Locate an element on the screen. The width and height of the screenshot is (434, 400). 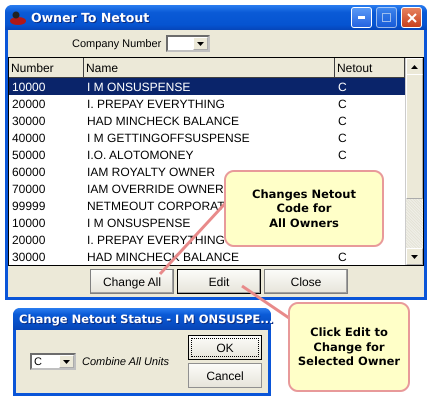
column-header: Name is located at coordinates (209, 68).